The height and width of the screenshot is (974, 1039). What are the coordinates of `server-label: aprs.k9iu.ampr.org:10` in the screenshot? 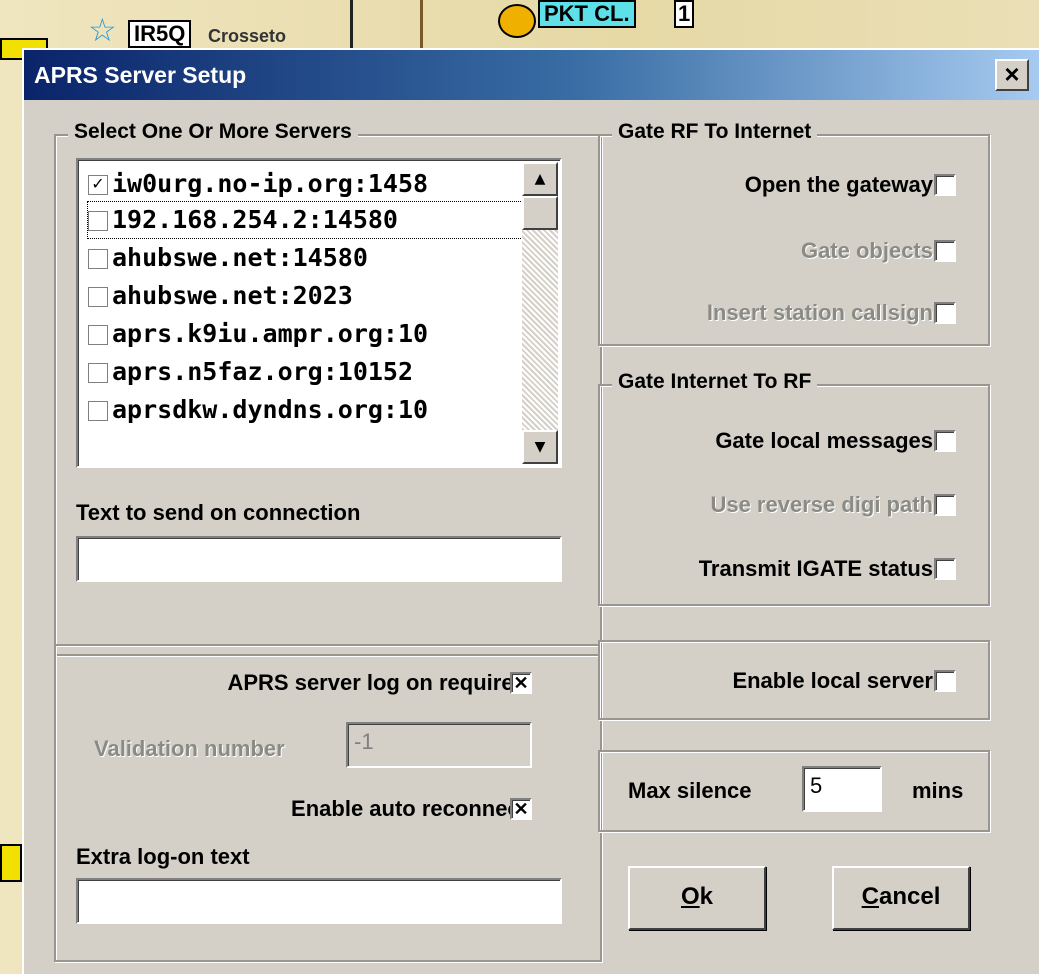 It's located at (270, 333).